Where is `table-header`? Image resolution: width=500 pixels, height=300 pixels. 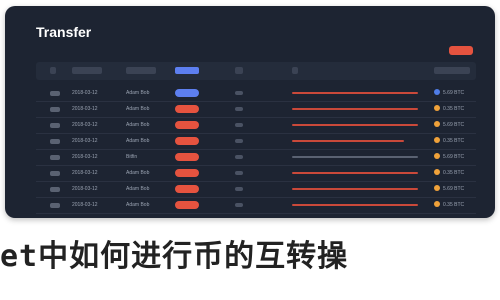
table-header is located at coordinates (256, 71).